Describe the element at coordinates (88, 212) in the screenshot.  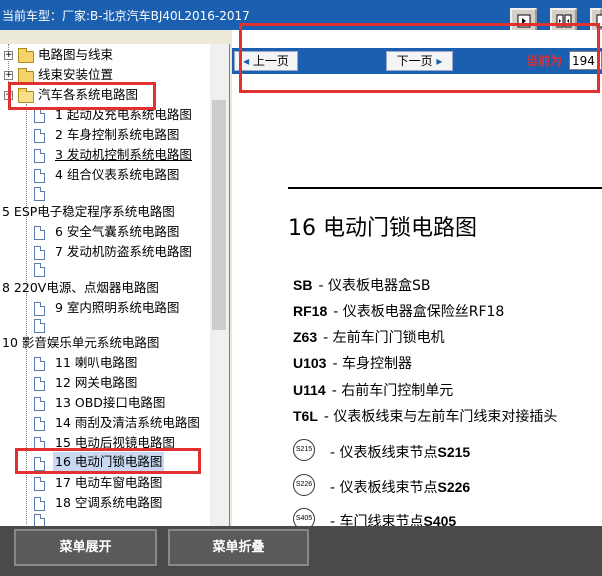
I see `tree-group-label: 5 ESP电子稳定程序系统电路图` at that location.